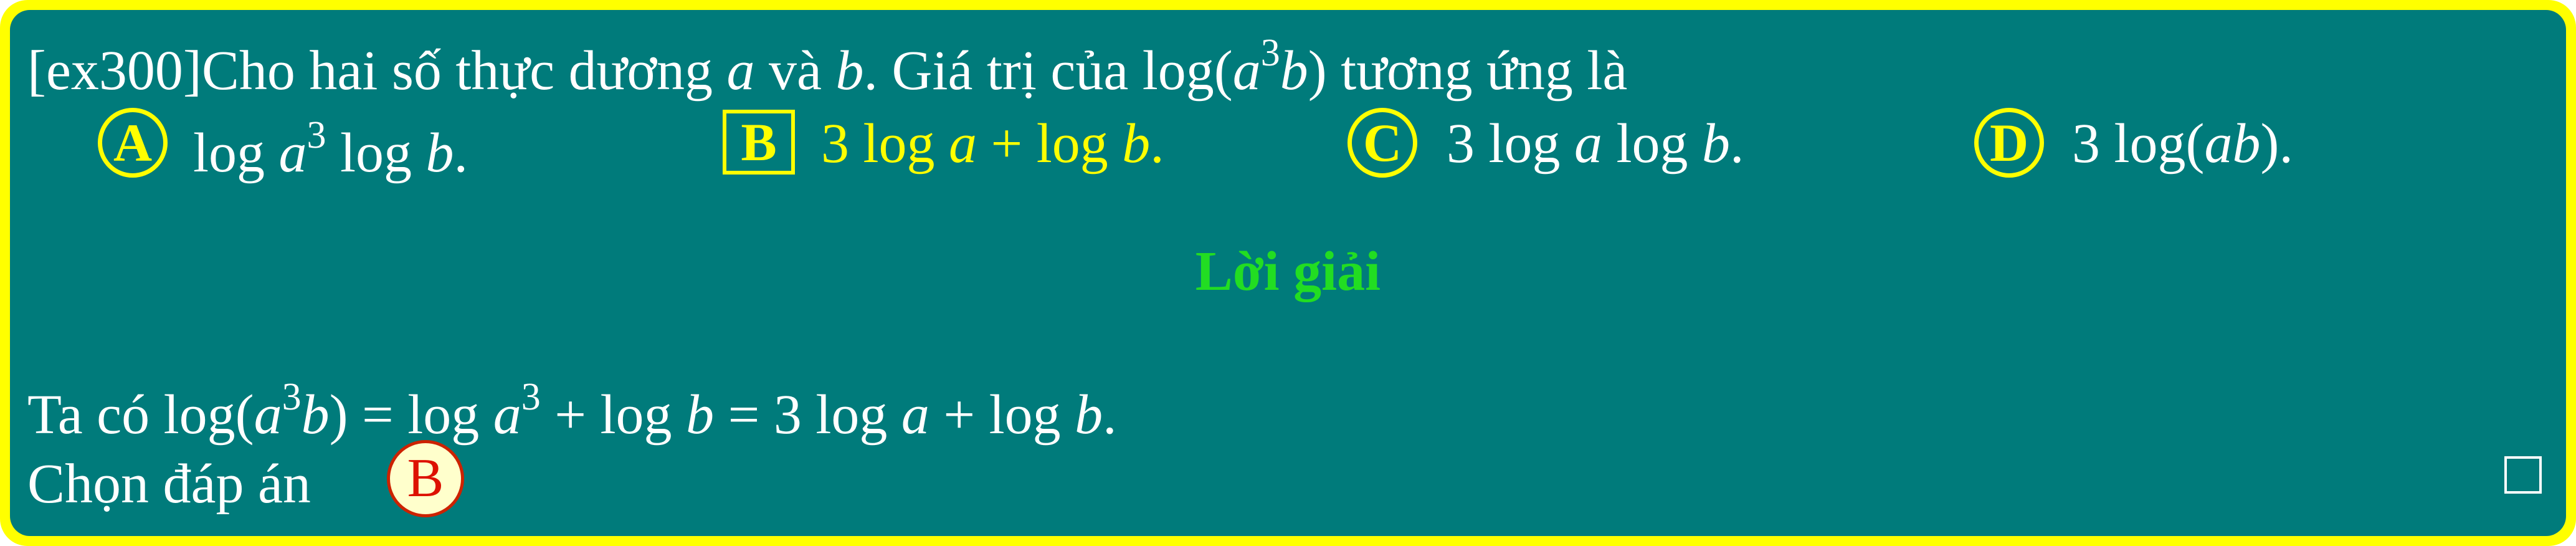 This screenshot has width=2576, height=546. What do you see at coordinates (2182, 144) in the screenshot?
I see `option-d-text: 3 log(ab).` at bounding box center [2182, 144].